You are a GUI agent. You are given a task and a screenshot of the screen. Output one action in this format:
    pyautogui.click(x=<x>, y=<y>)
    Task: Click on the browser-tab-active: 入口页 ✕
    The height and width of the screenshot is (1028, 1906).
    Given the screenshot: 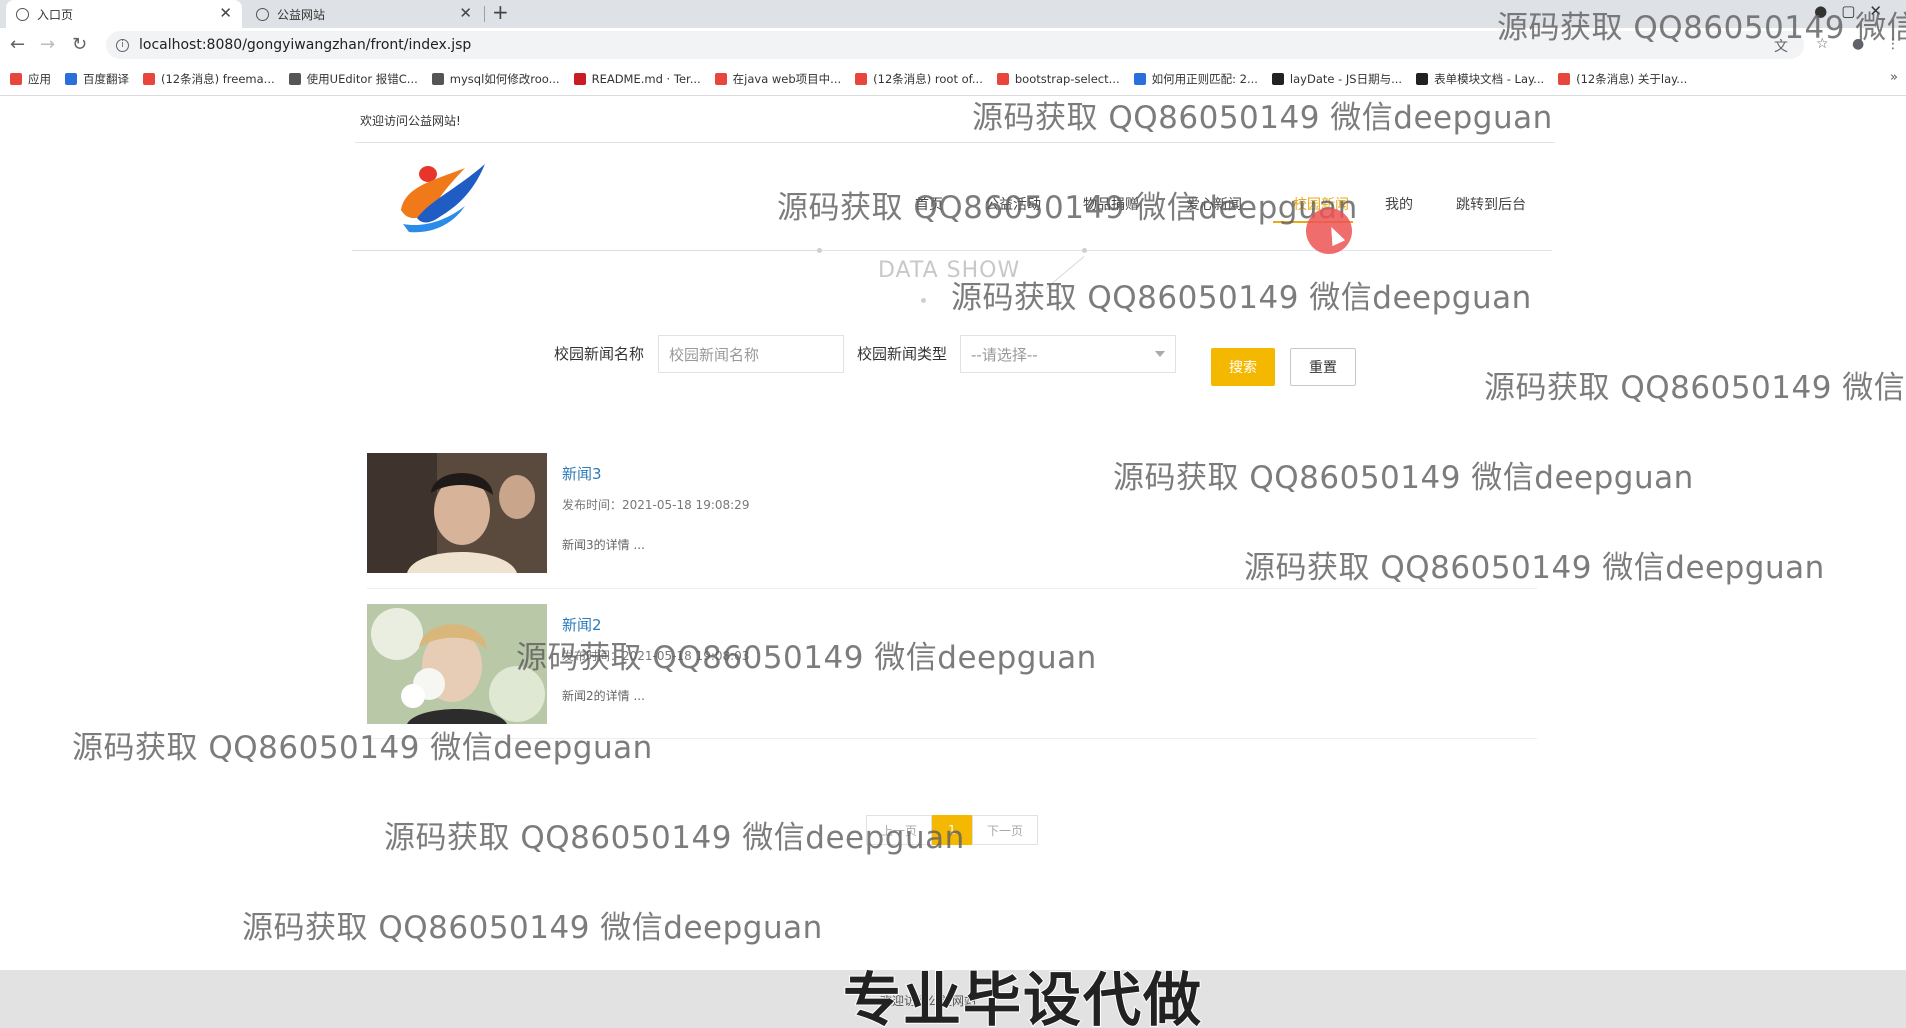 What is the action you would take?
    pyautogui.click(x=124, y=14)
    